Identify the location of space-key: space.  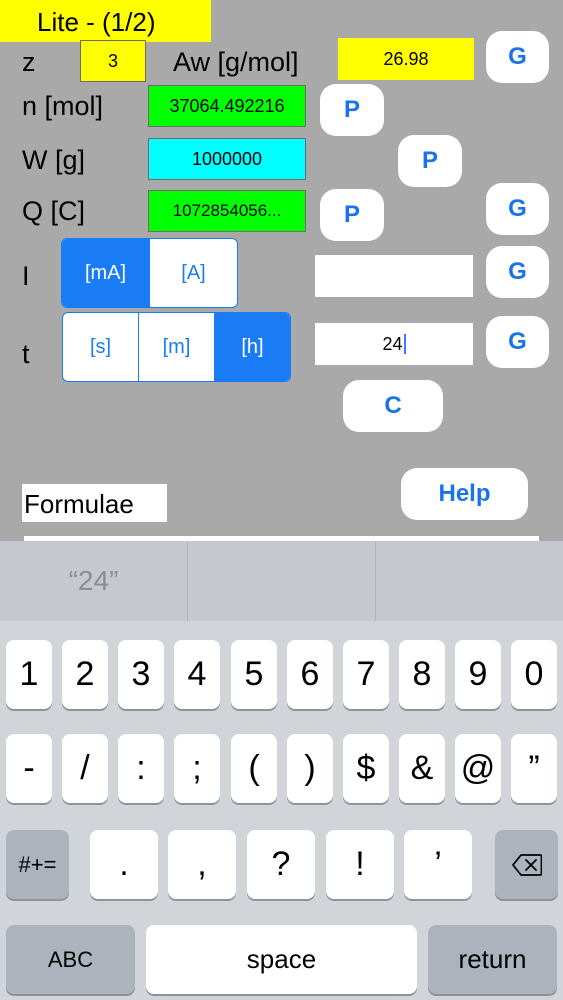
(281, 959).